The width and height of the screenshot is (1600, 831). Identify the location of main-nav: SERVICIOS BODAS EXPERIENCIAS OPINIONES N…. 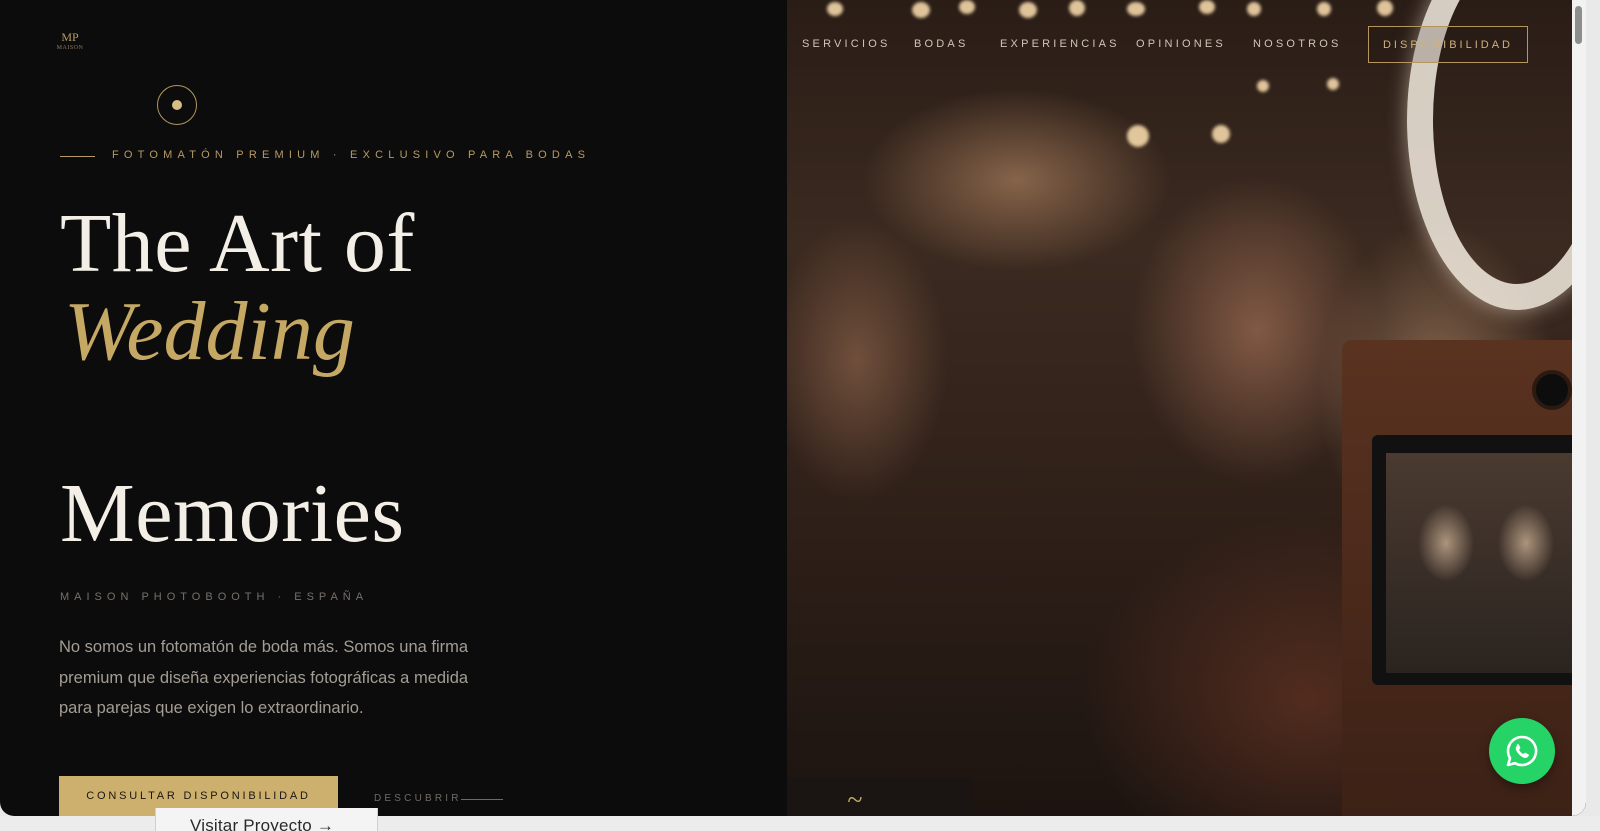
(793, 45).